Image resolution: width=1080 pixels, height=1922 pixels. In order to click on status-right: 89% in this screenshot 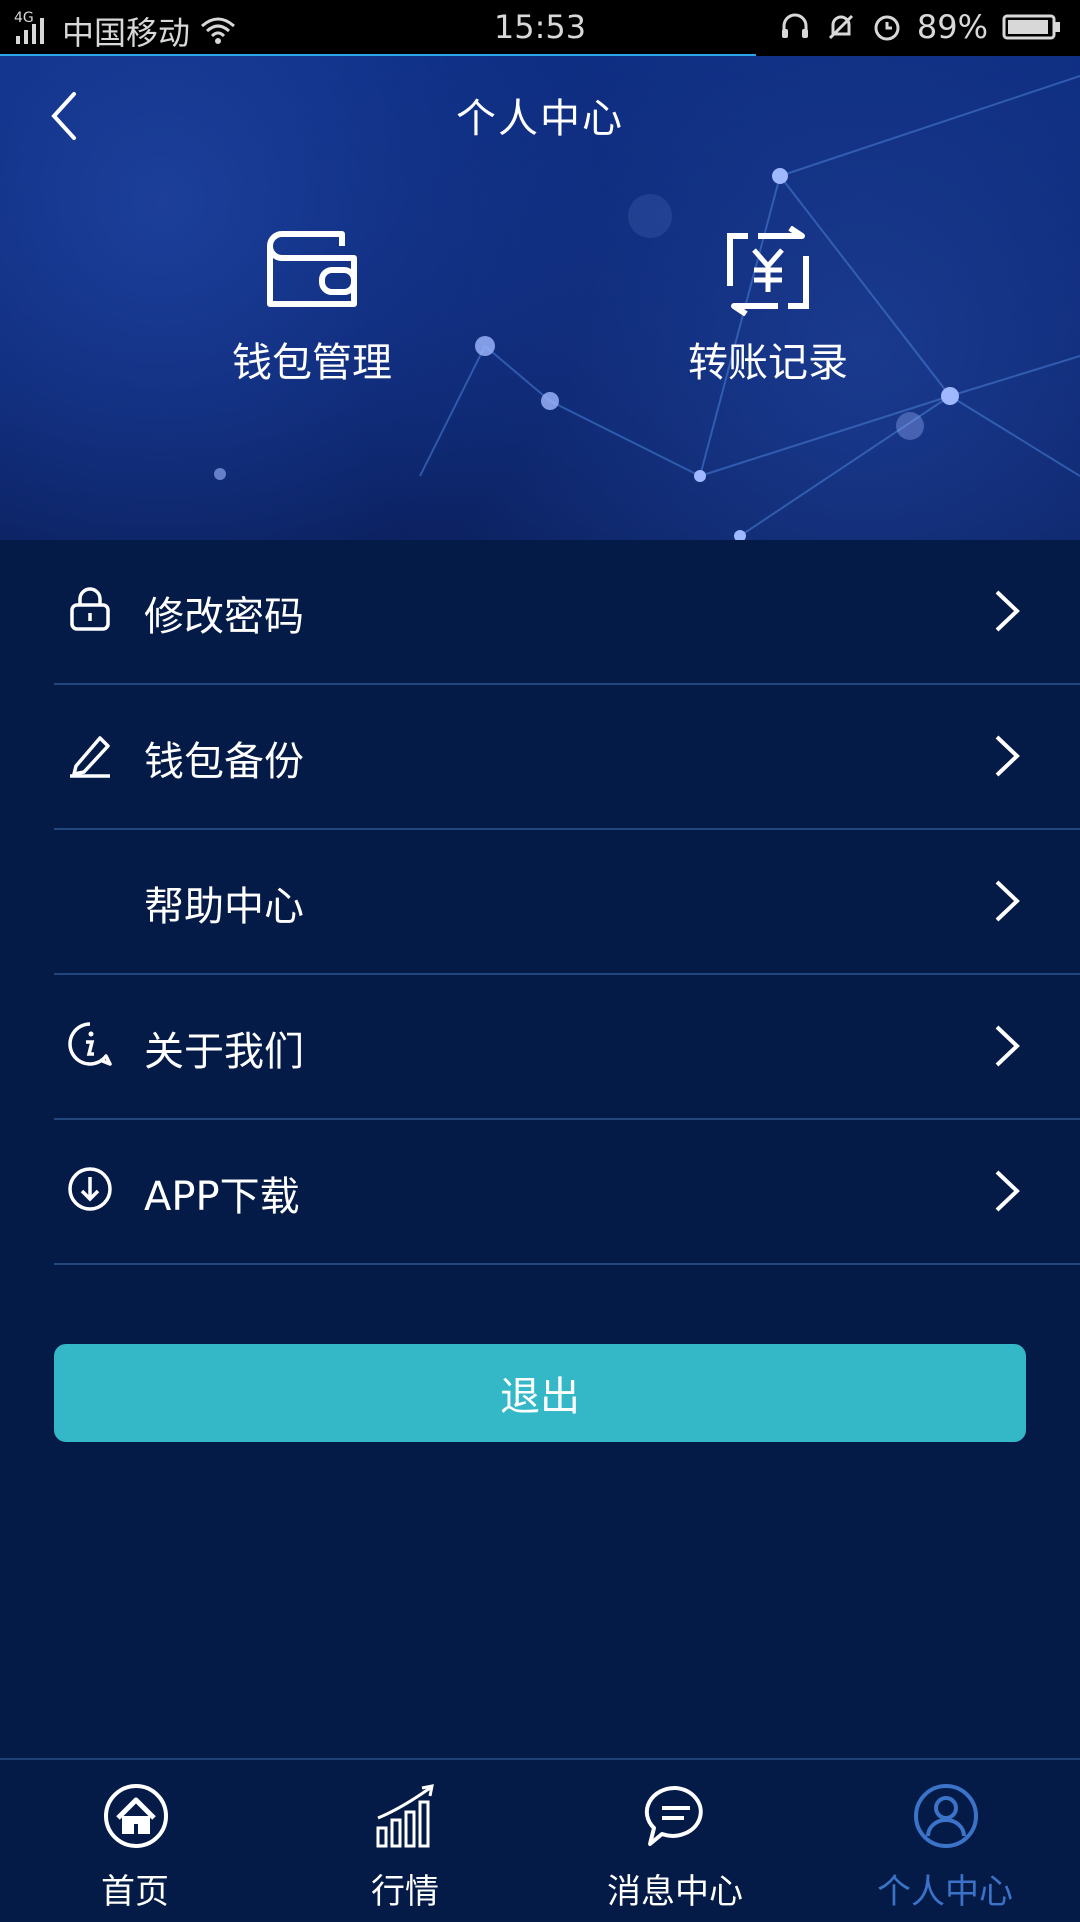, I will do `click(920, 27)`.